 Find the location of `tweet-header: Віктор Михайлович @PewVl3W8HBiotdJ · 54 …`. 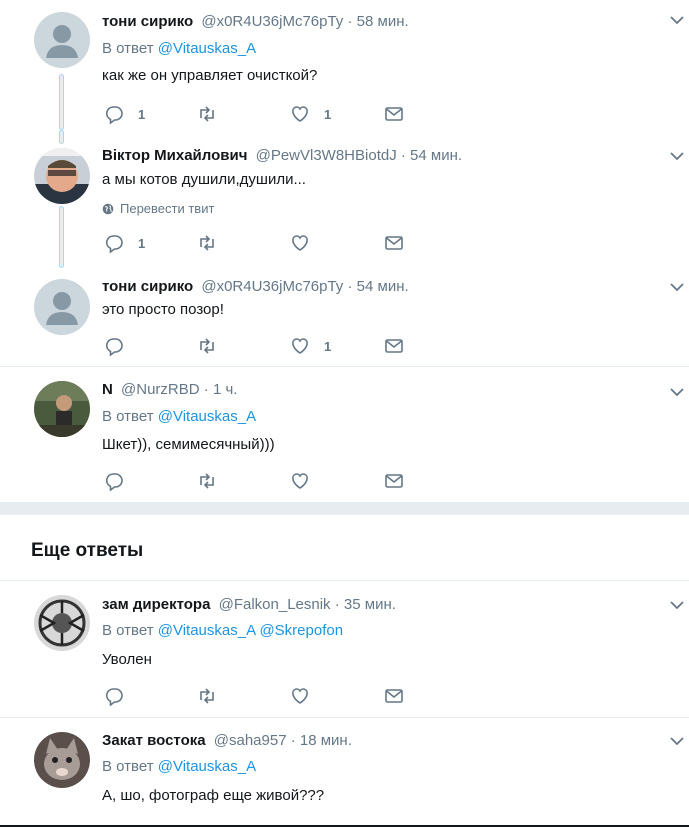

tweet-header: Віктор Михайлович @PewVl3W8HBiotdJ · 54 … is located at coordinates (282, 156).